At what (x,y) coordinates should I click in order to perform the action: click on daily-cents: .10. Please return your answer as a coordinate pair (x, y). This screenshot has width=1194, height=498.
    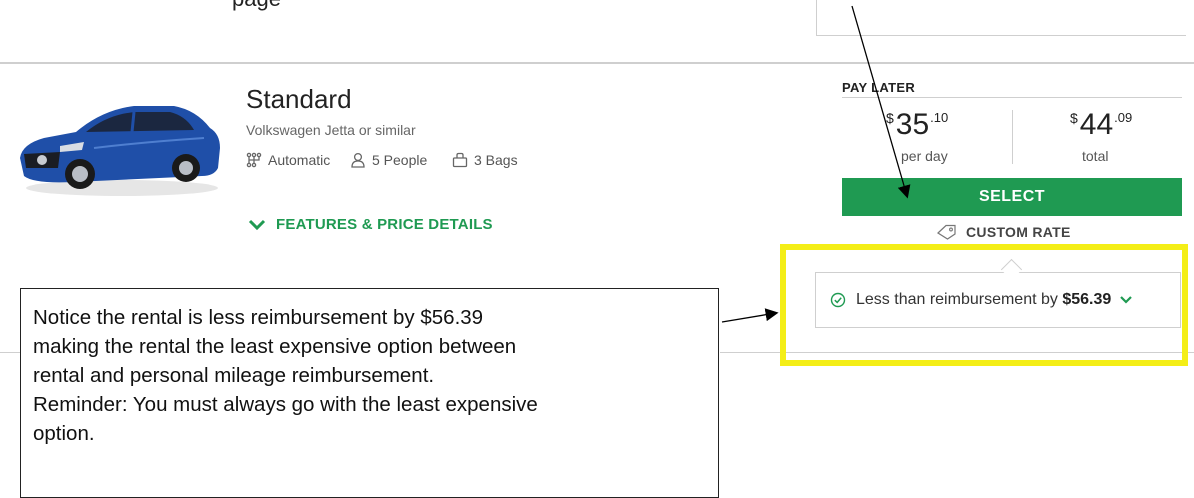
    Looking at the image, I should click on (939, 117).